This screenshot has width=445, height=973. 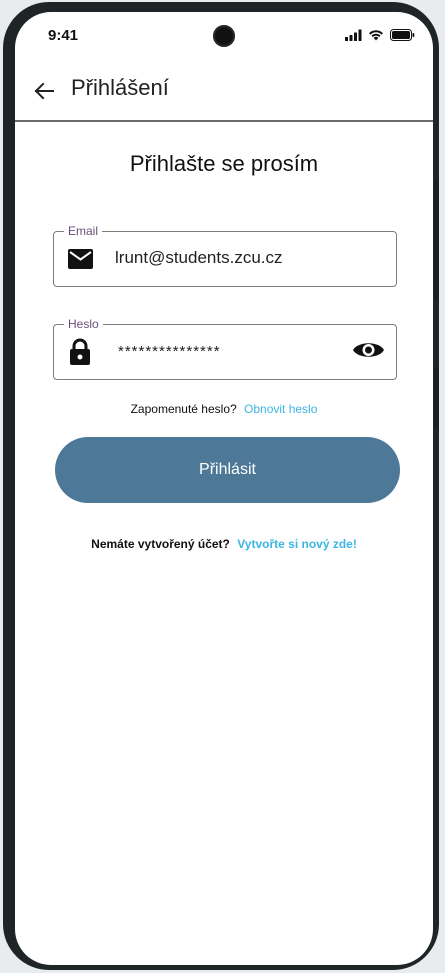 What do you see at coordinates (63, 35) in the screenshot?
I see `status-time: 9:41` at bounding box center [63, 35].